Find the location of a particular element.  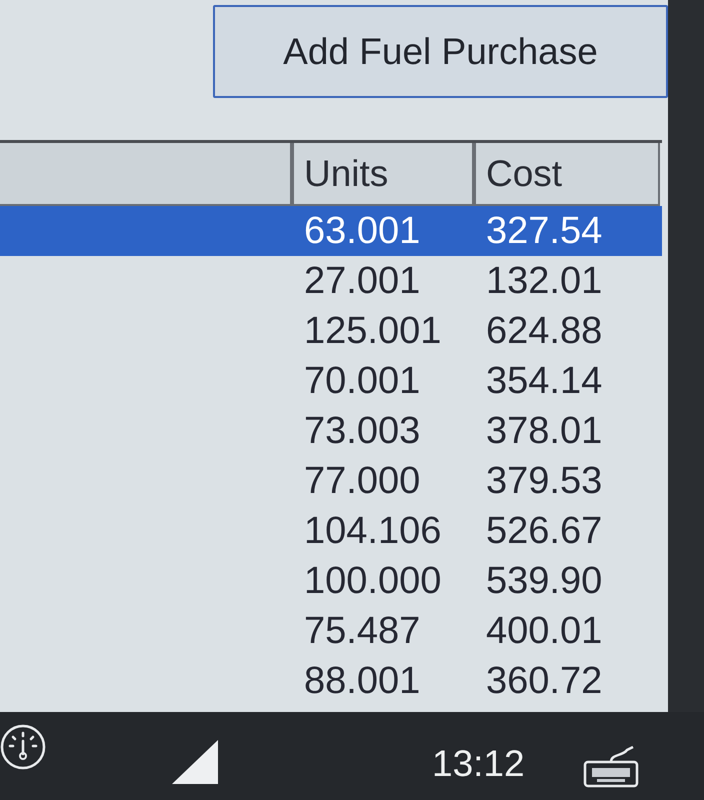

table-row: 88.001 360.72 is located at coordinates (331, 681).